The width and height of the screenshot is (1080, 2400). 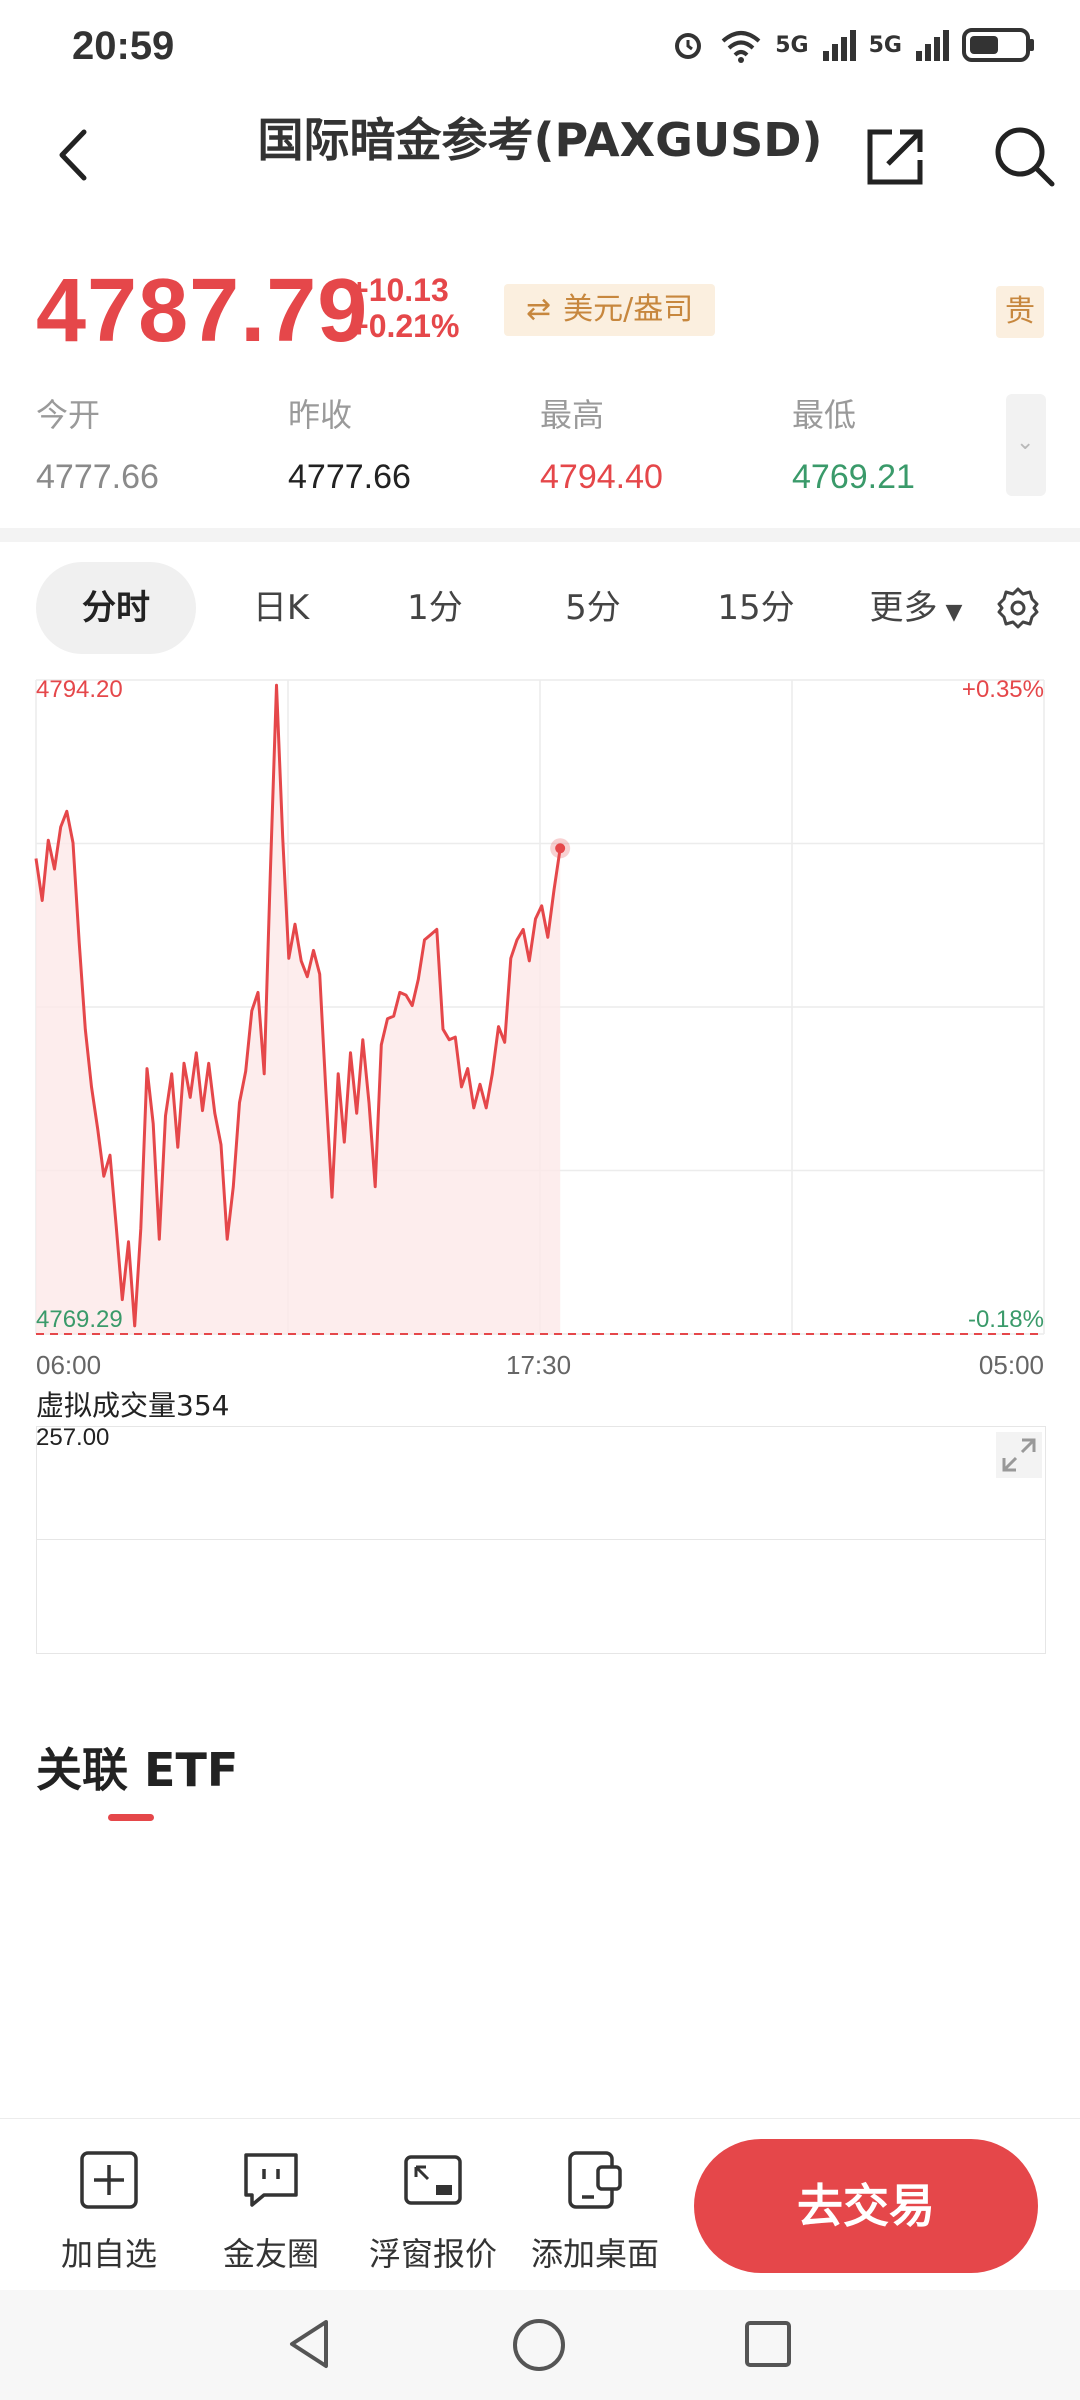 What do you see at coordinates (73, 1437) in the screenshot?
I see `volume-value: 257.00` at bounding box center [73, 1437].